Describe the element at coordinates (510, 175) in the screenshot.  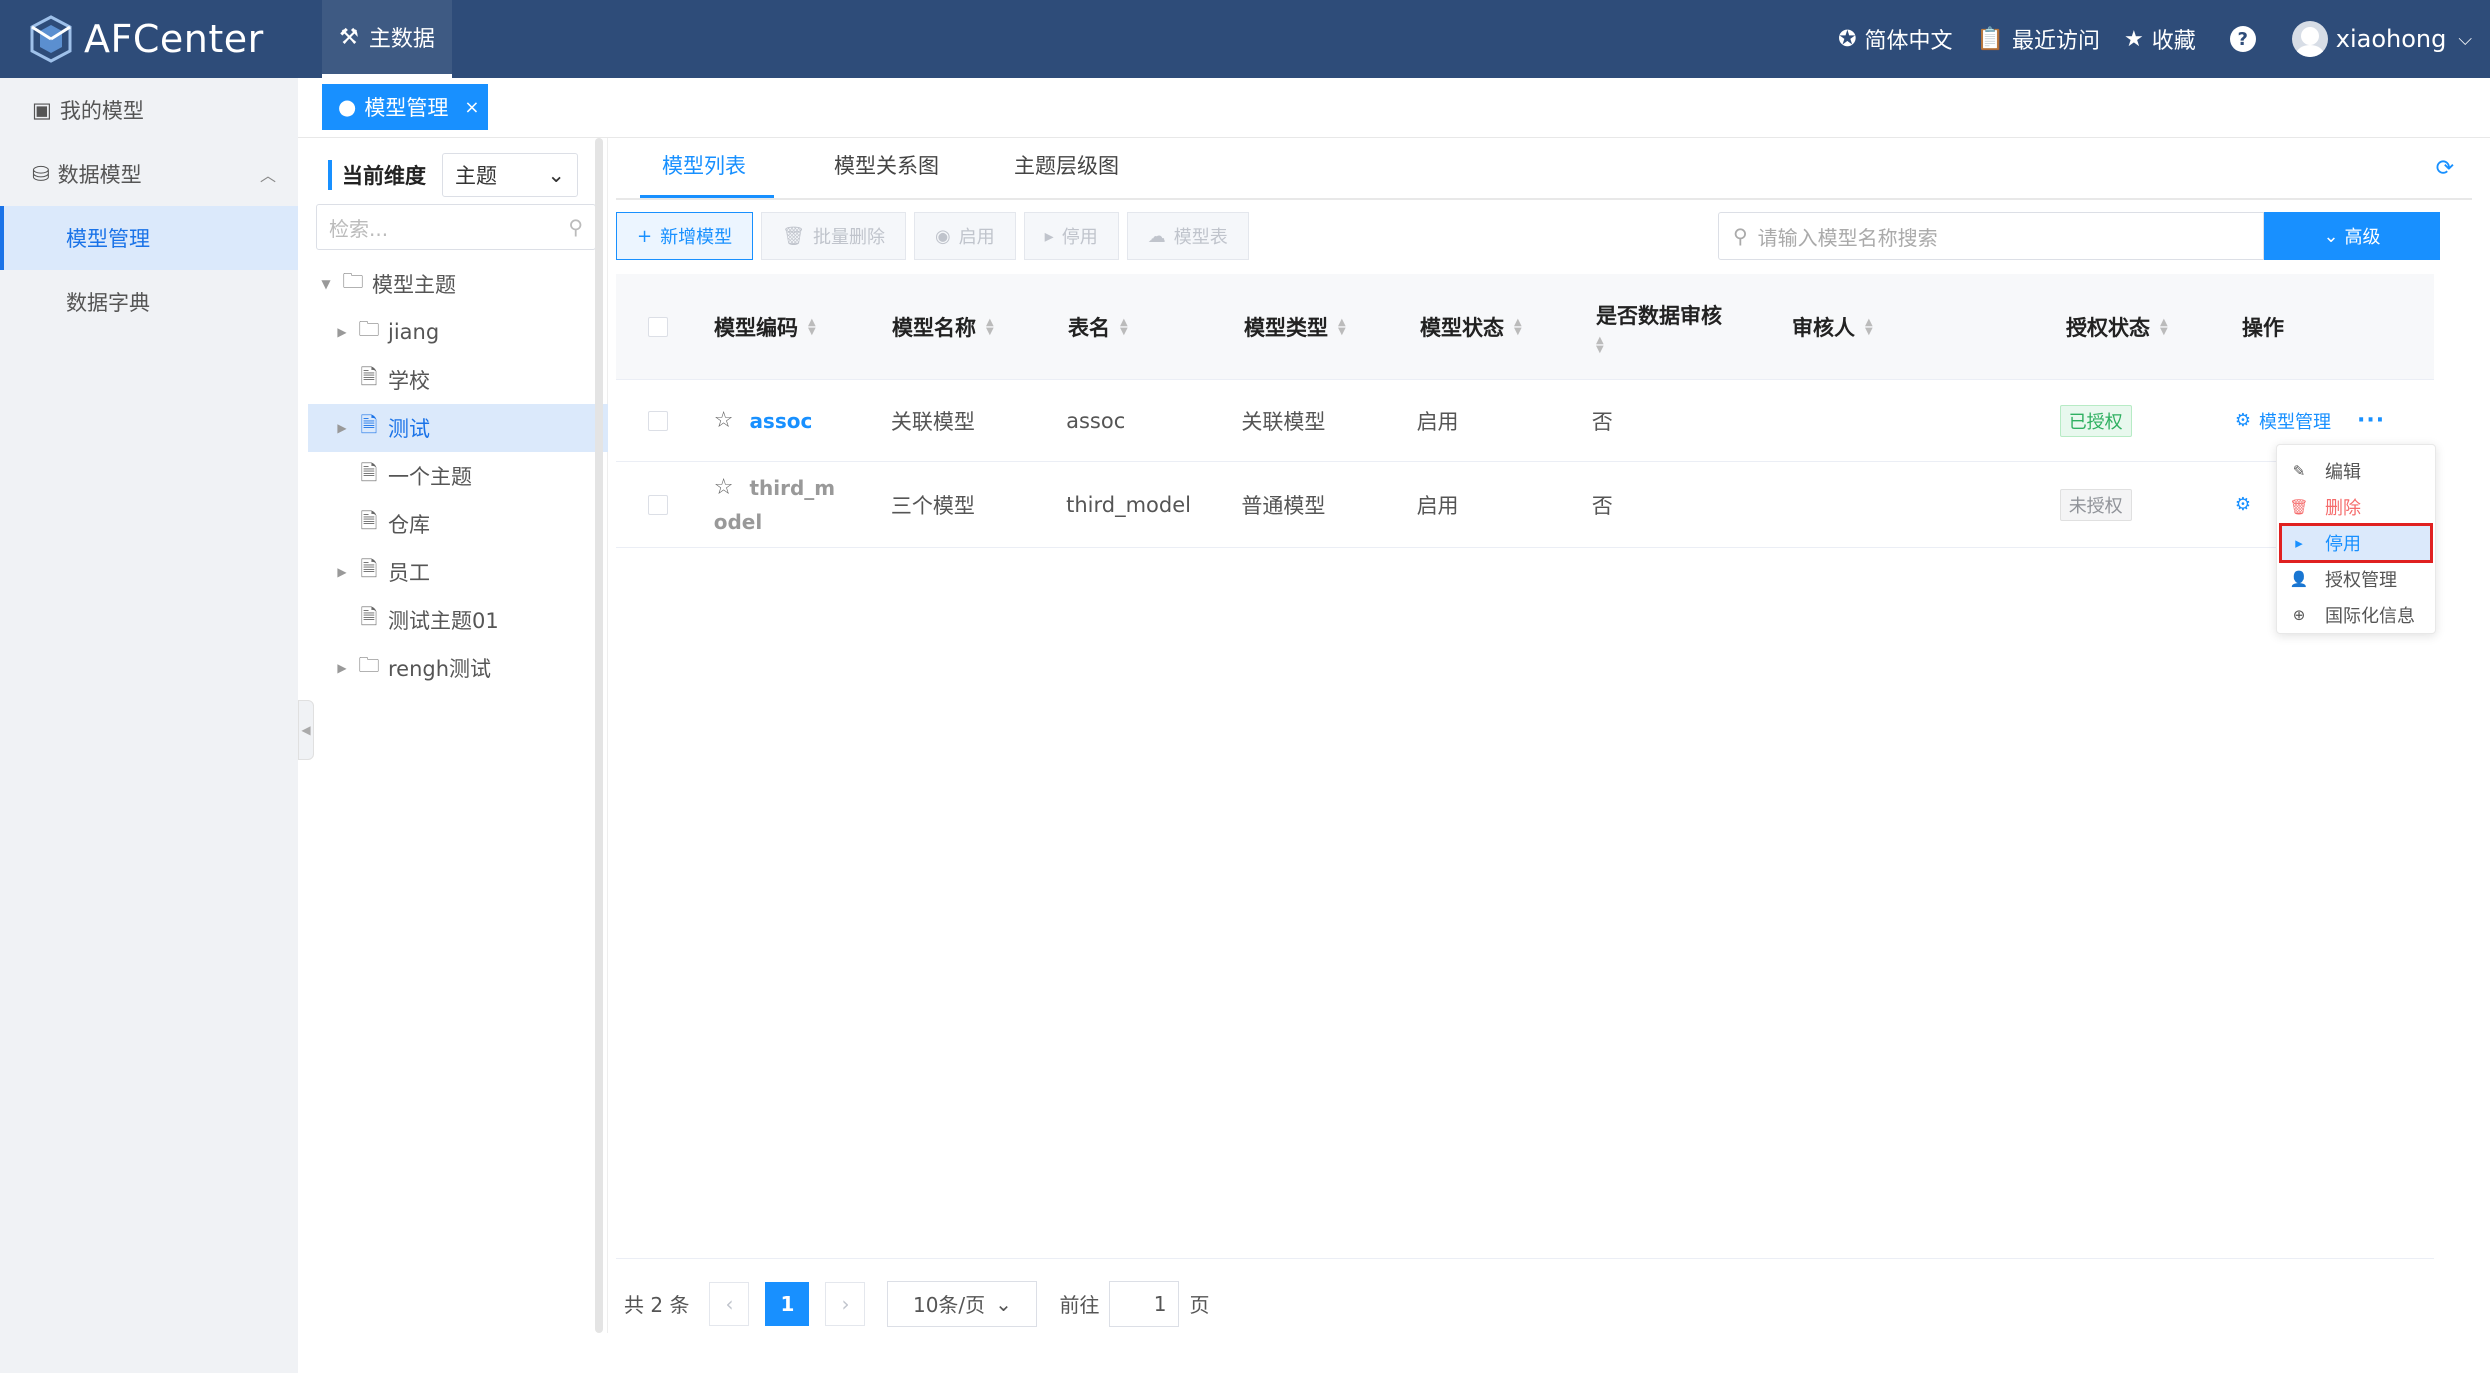
I see `dimension-select: 主题 ⌄` at that location.